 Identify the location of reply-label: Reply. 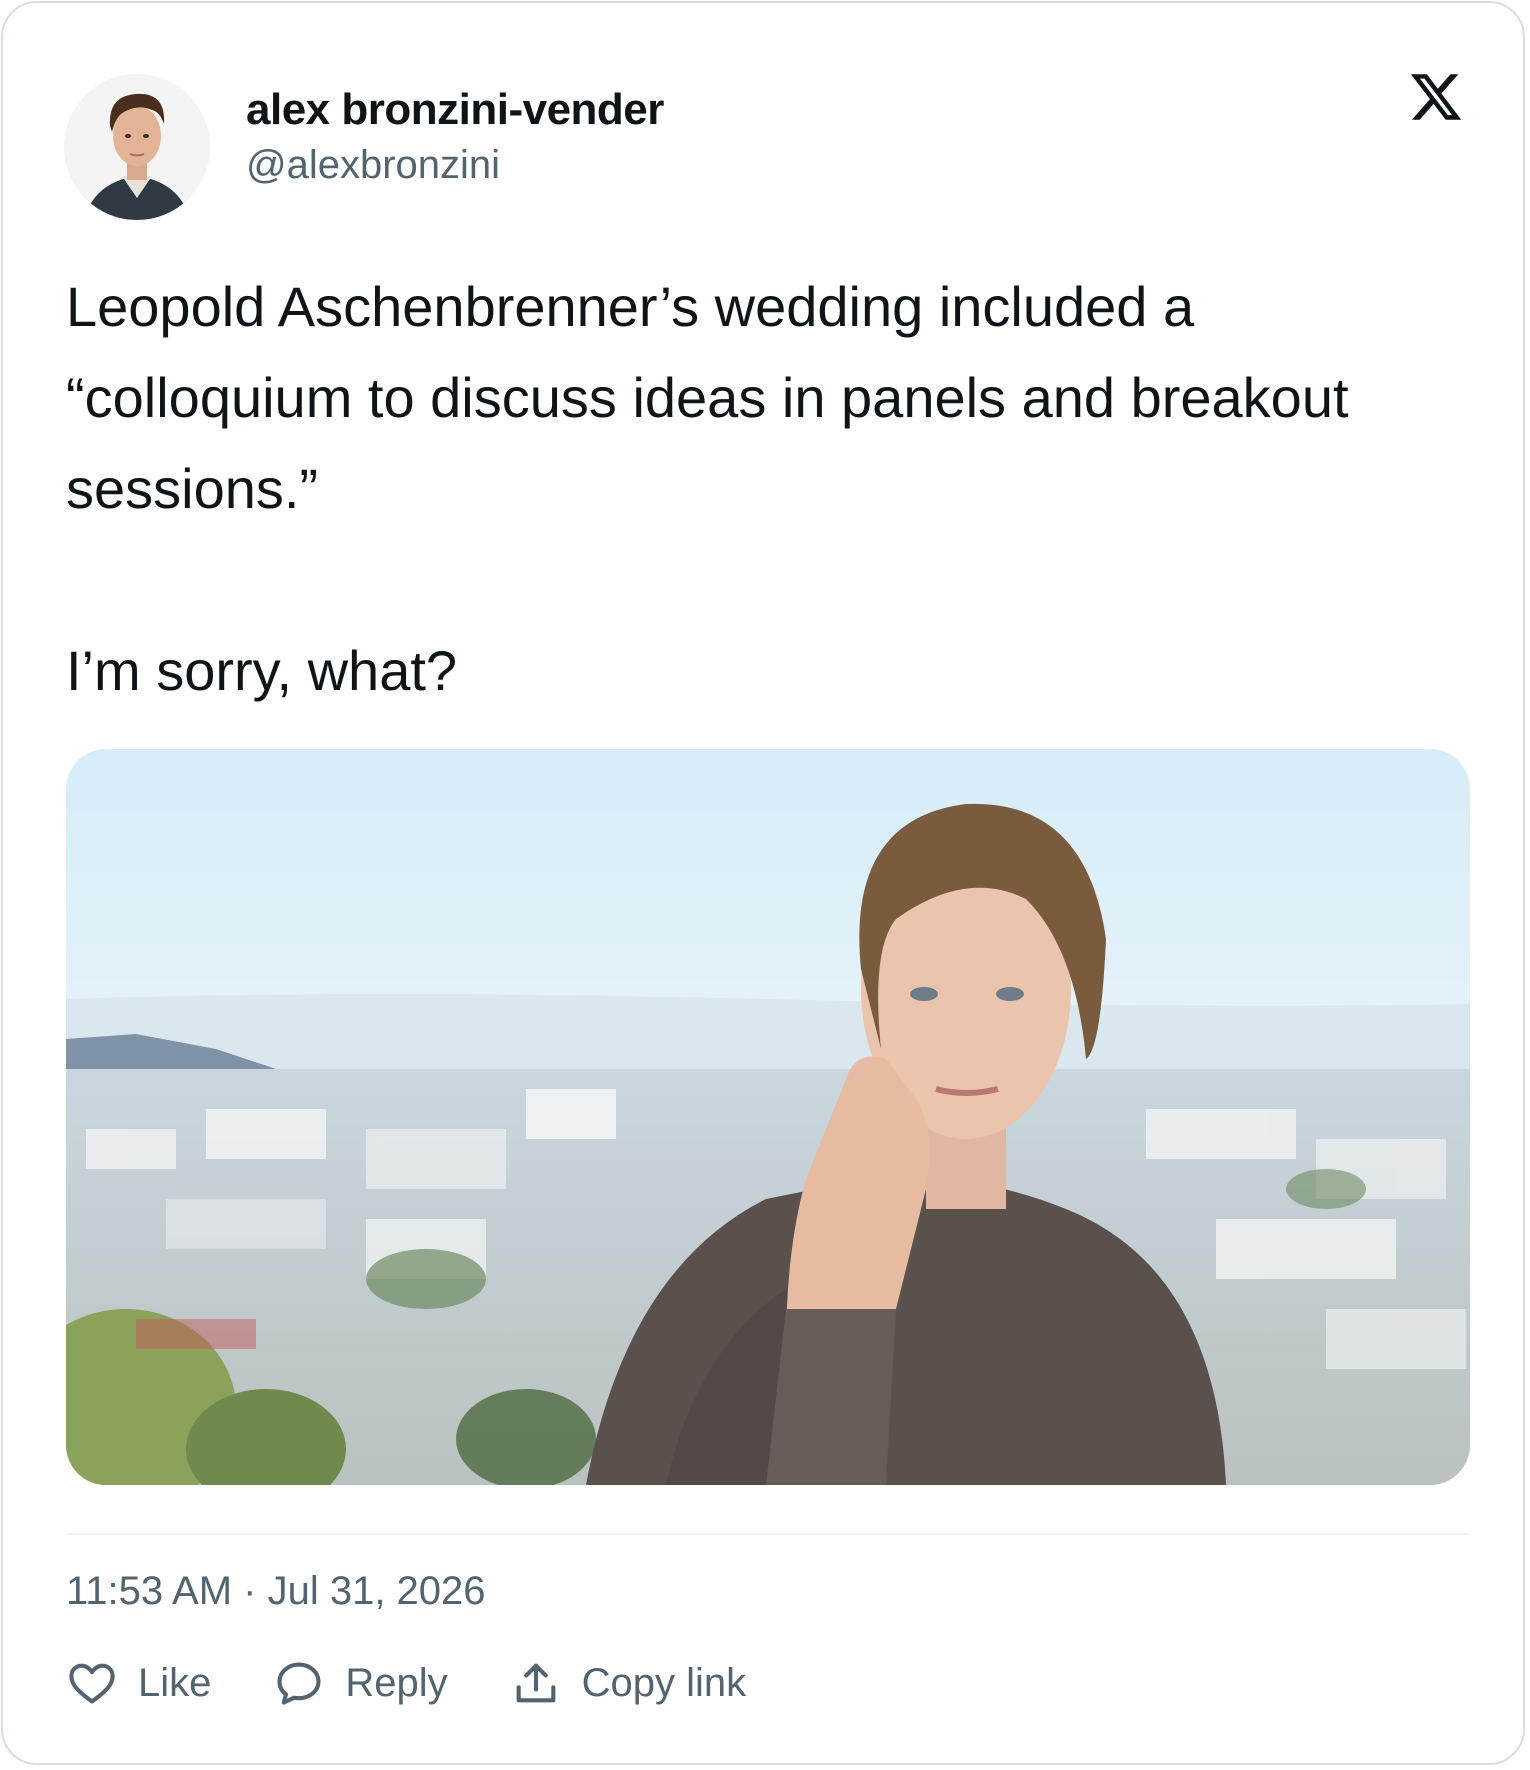
(396, 1682).